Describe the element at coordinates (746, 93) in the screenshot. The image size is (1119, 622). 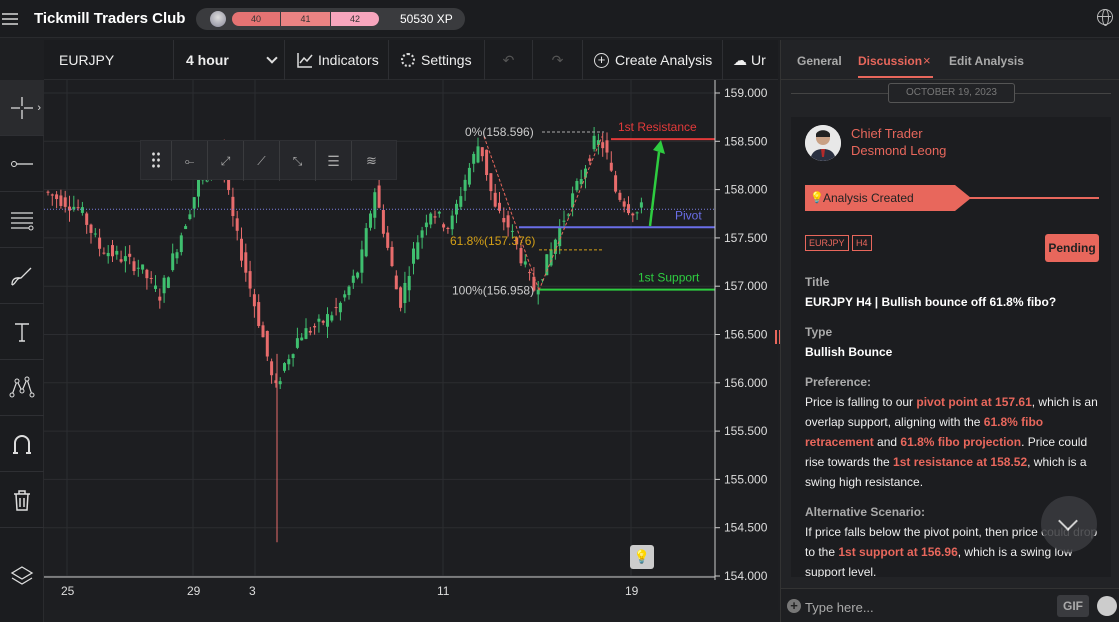
I see `y-tick-label: 159.000` at that location.